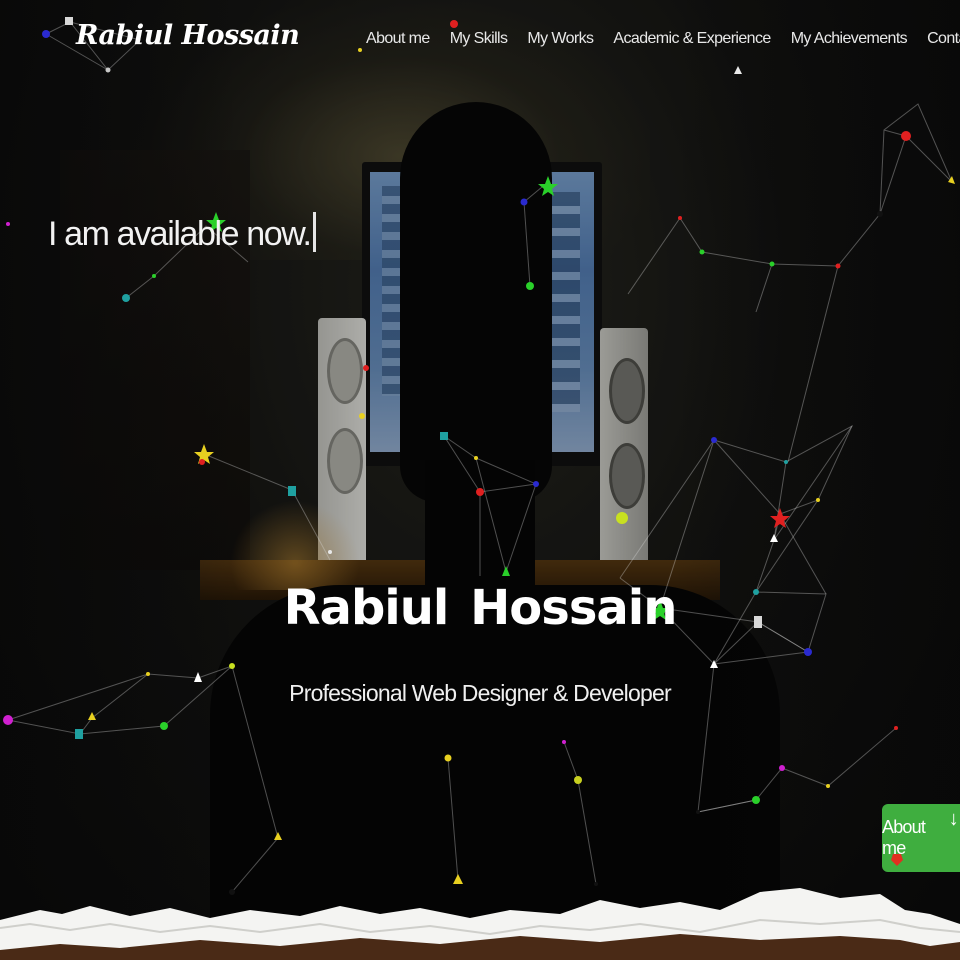  I want to click on typed-text-content: I am available now., so click(180, 234).